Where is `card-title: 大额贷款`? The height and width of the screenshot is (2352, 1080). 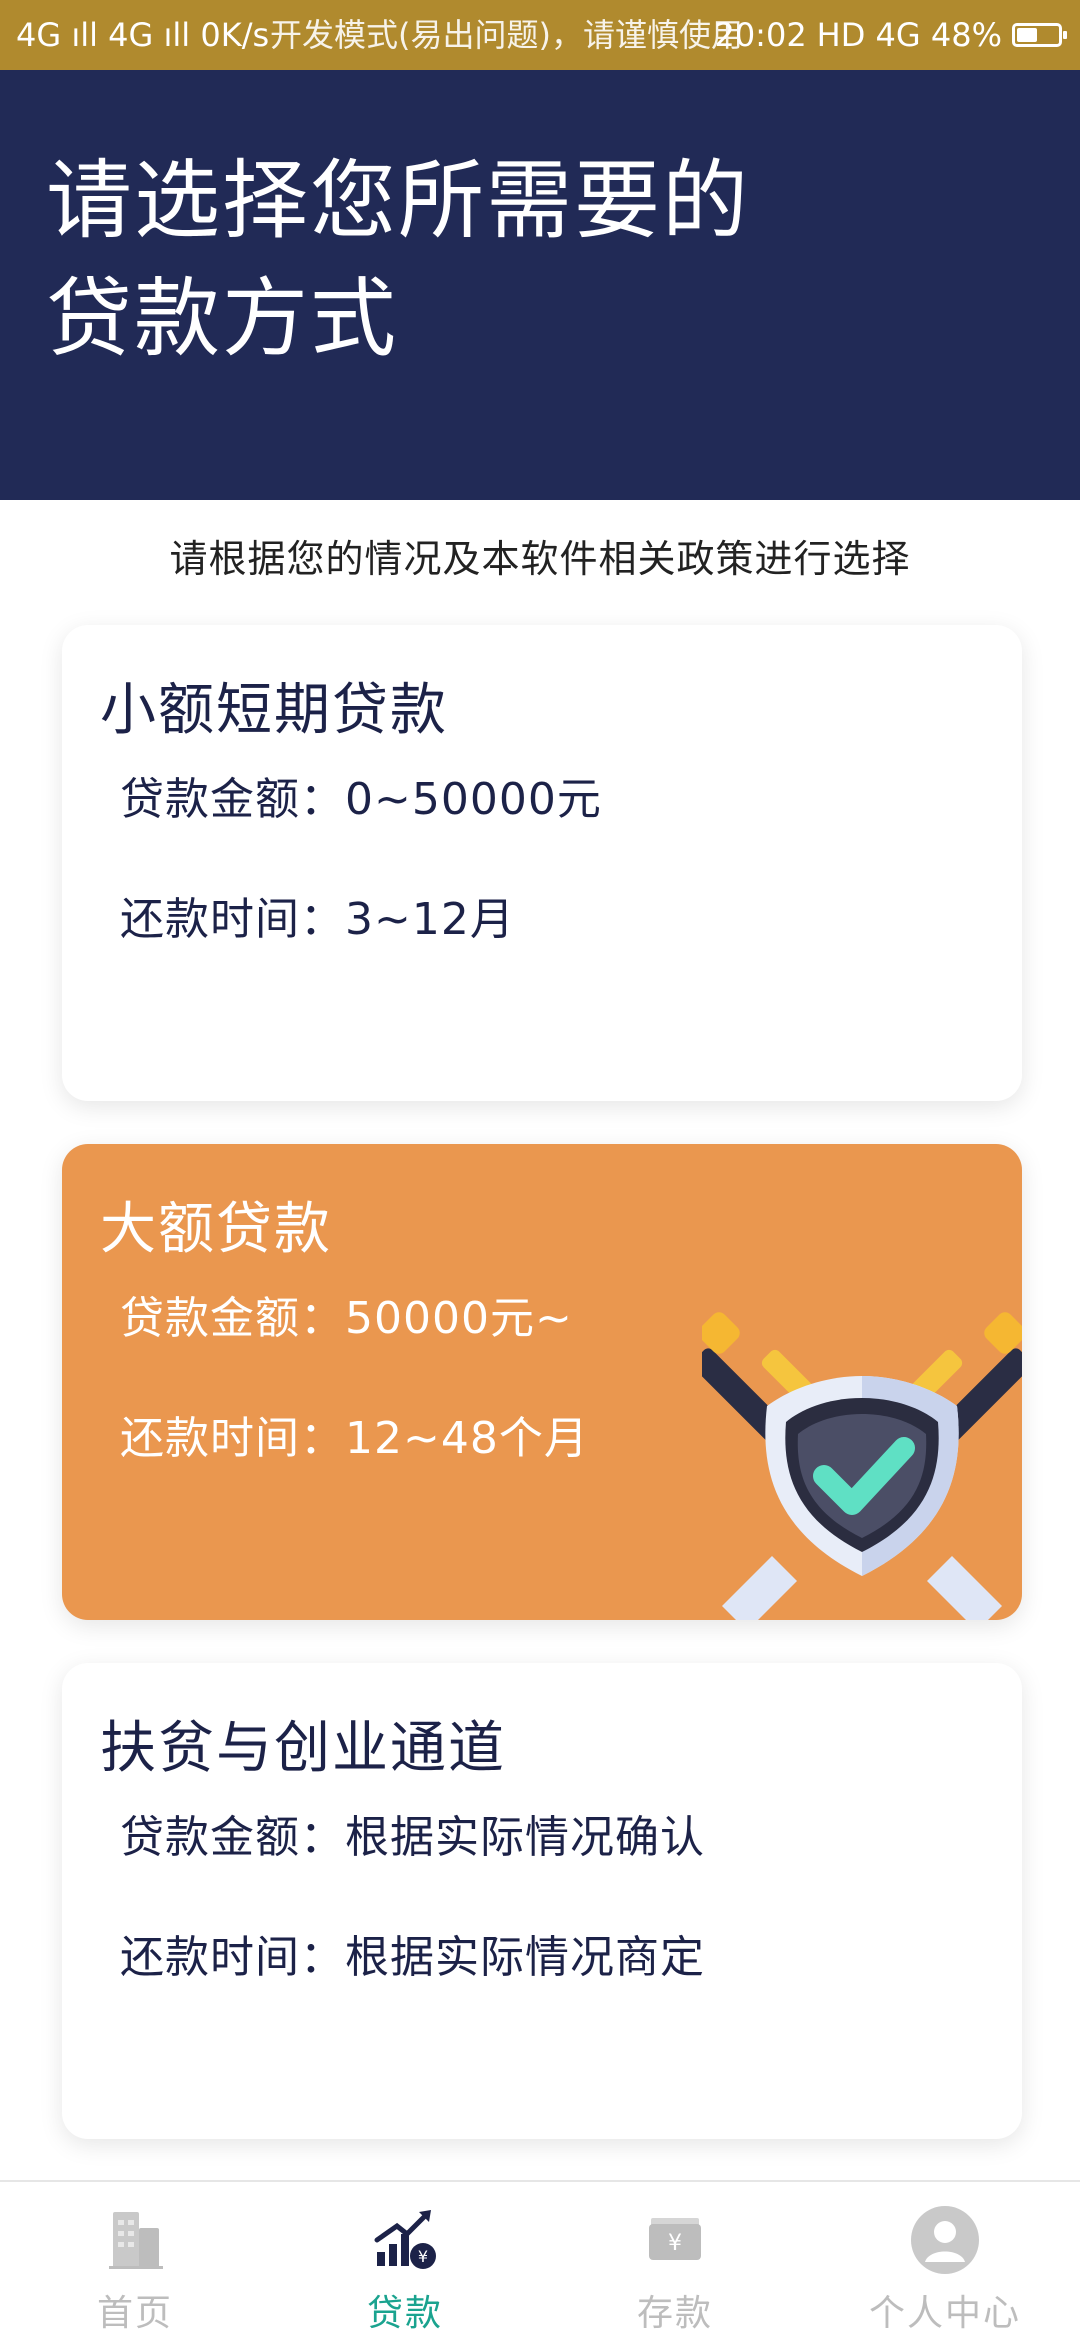 card-title: 大额贷款 is located at coordinates (216, 1229).